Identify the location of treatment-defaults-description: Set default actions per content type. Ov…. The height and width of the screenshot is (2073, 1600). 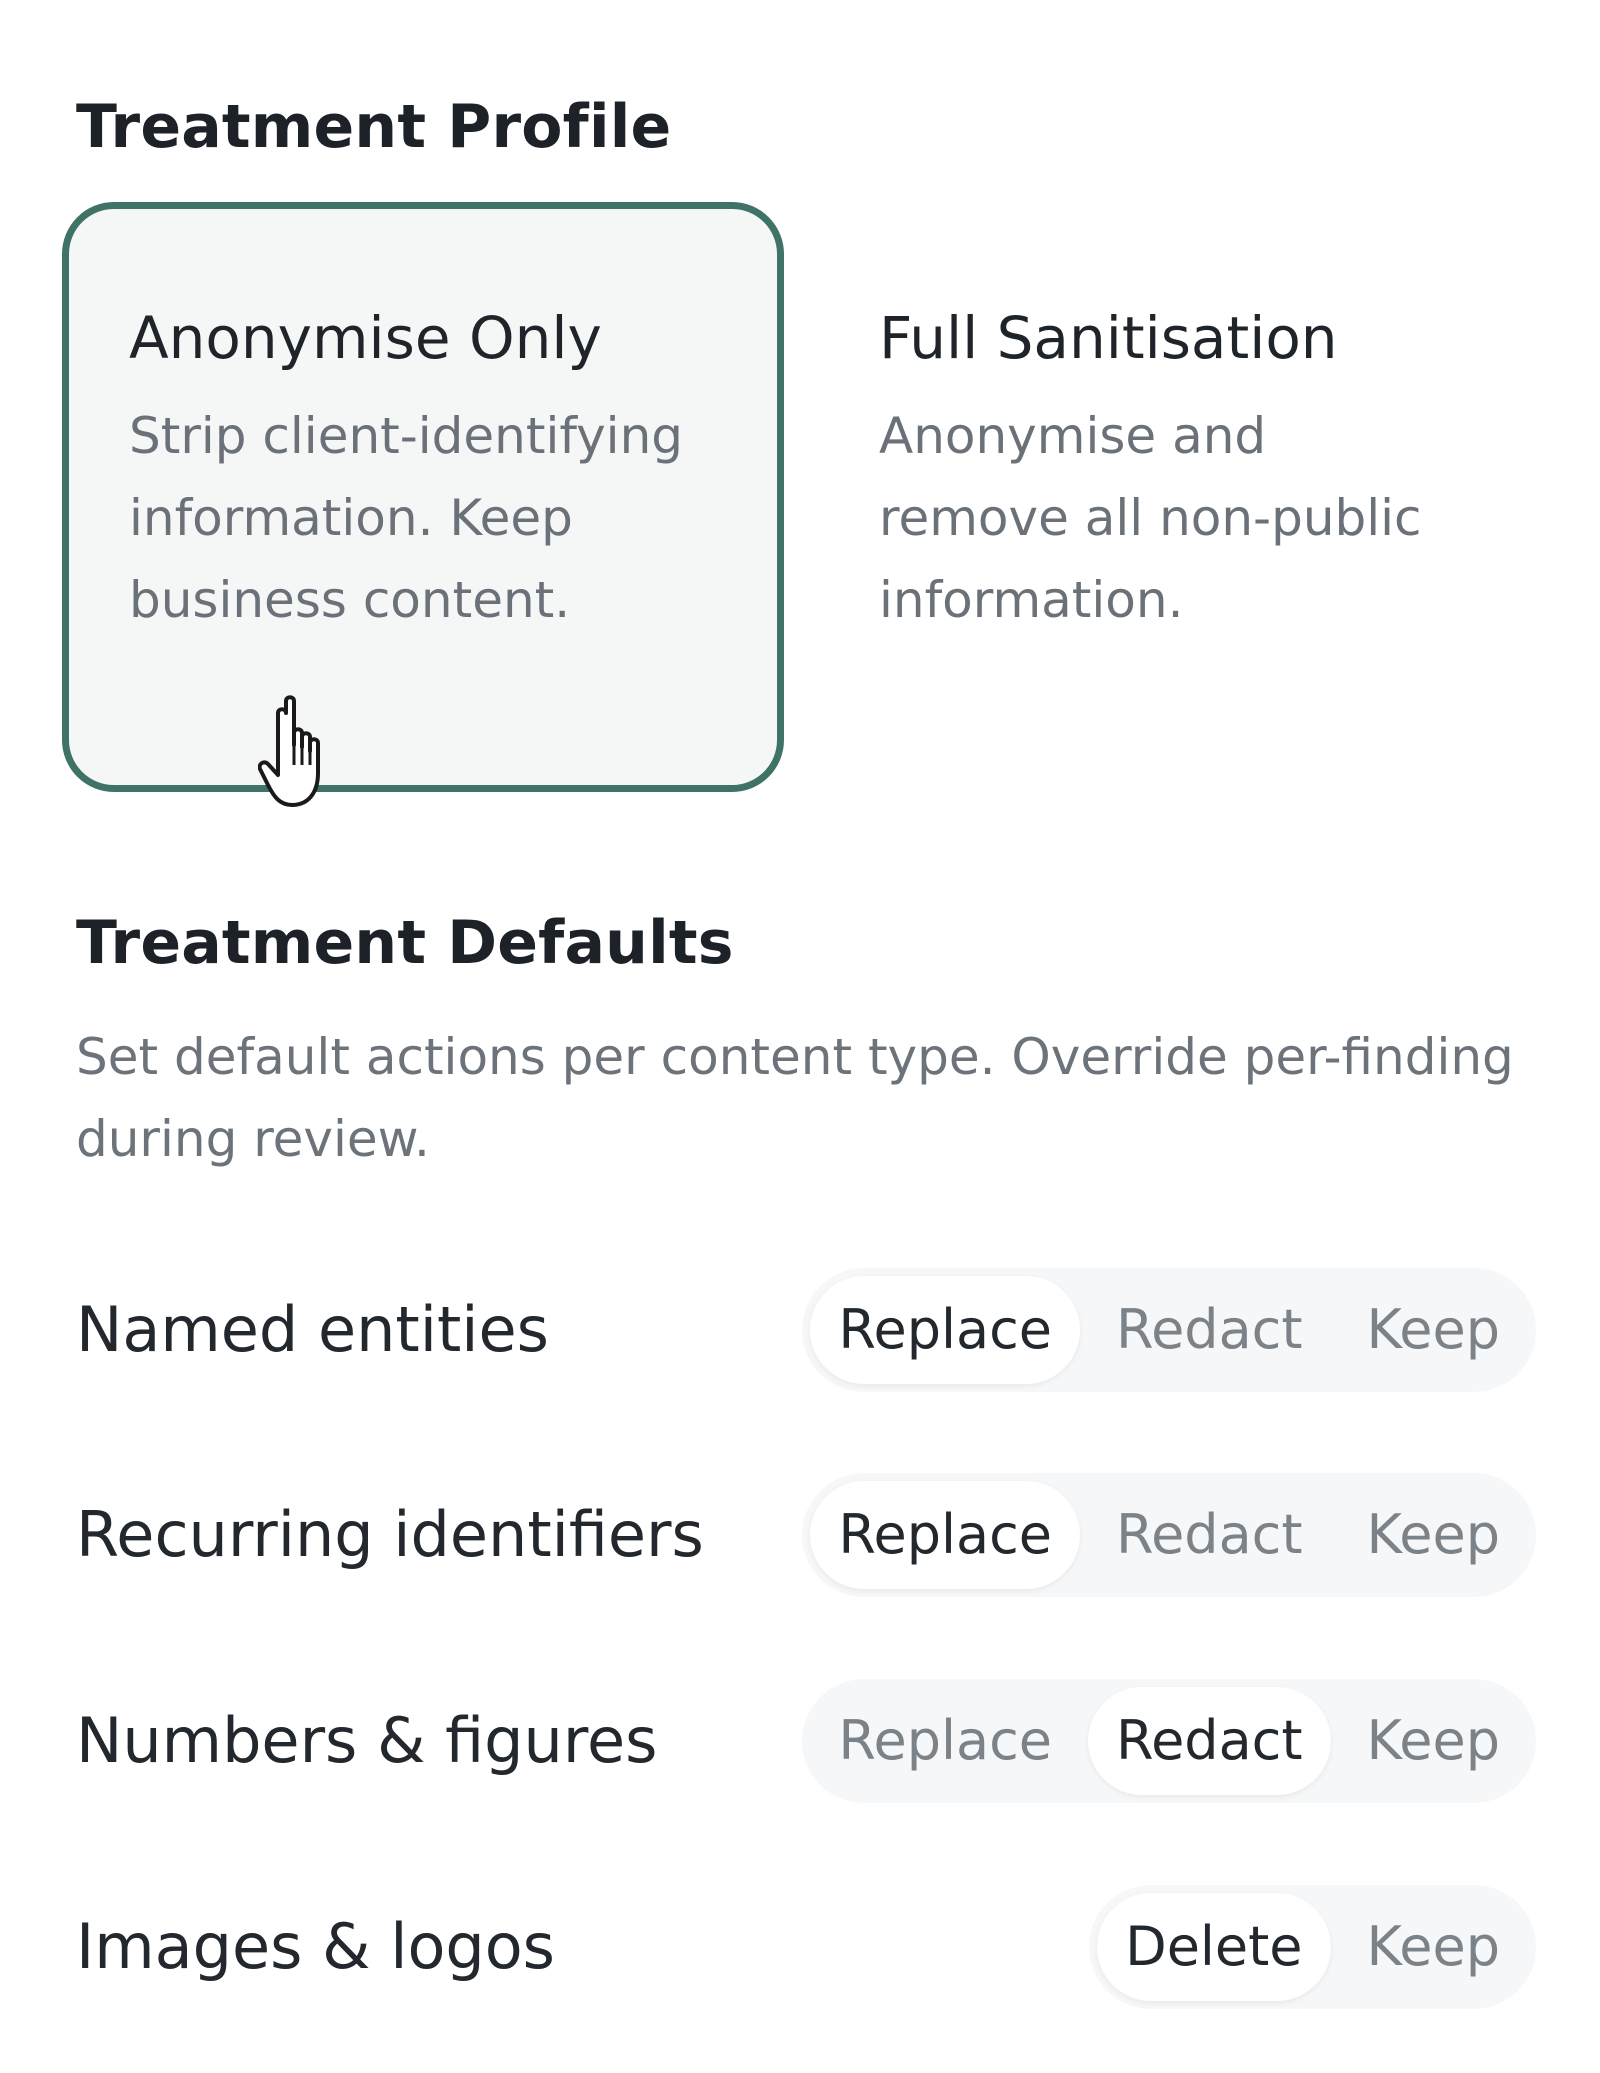
(795, 1098).